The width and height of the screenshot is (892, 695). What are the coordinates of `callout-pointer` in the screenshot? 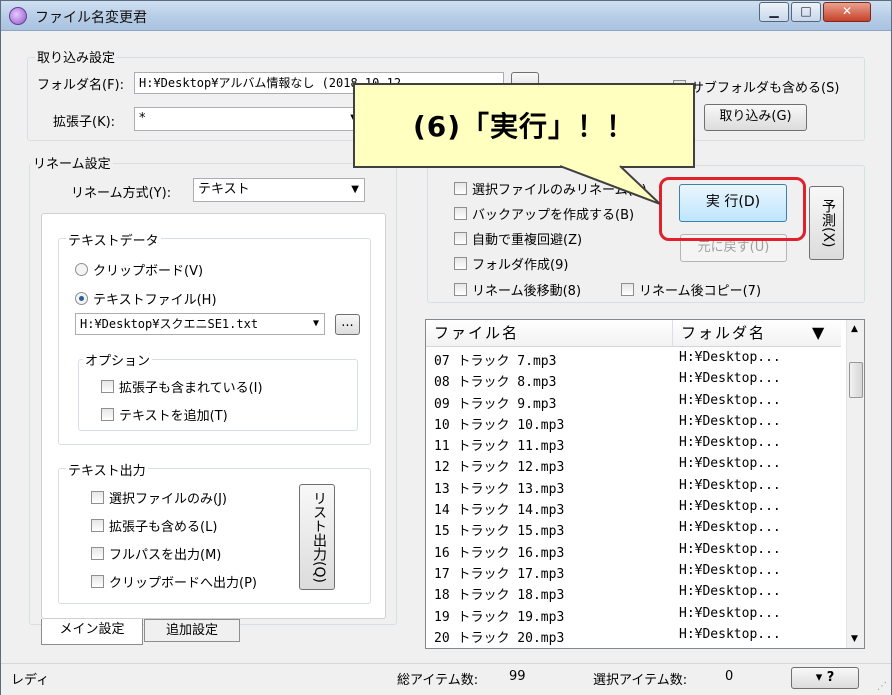 It's located at (610, 185).